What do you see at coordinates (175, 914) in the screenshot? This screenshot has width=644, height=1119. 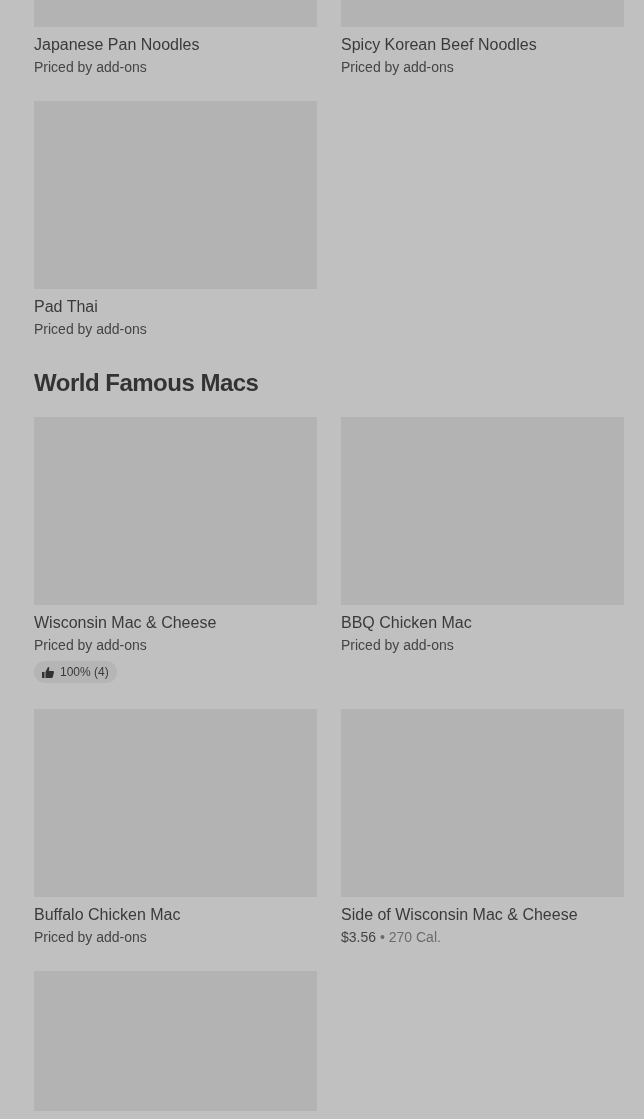 I see `item-name: Buffalo Chicken Mac` at bounding box center [175, 914].